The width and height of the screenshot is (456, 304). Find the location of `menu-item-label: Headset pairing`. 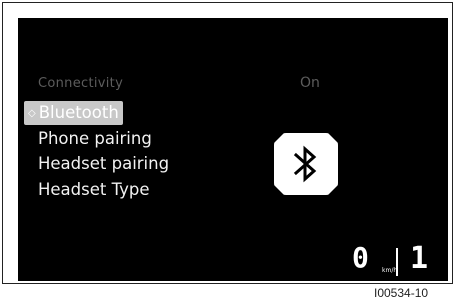

menu-item-label: Headset pairing is located at coordinates (104, 163).